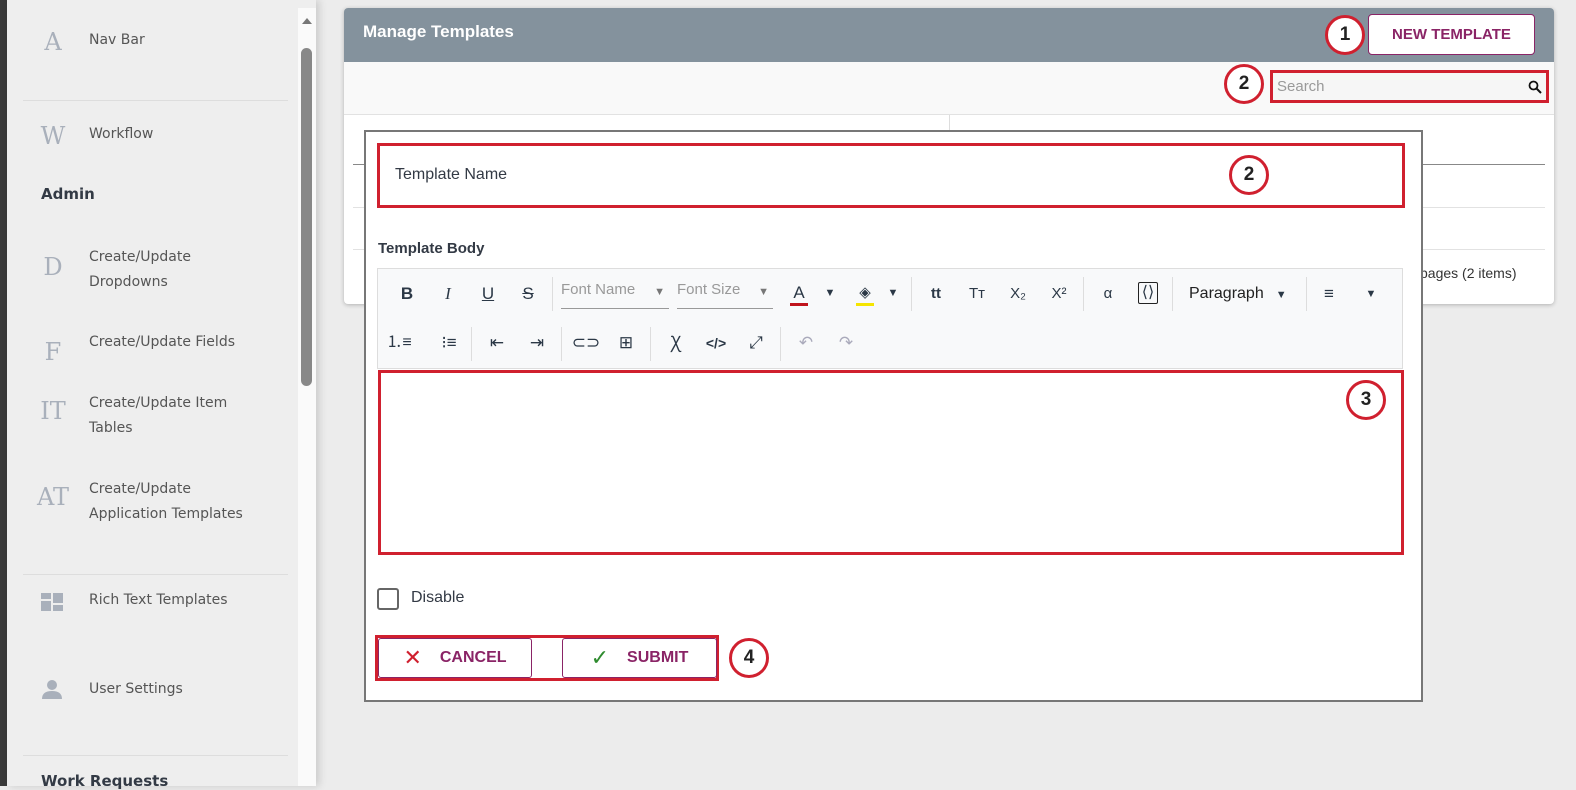 The height and width of the screenshot is (790, 1576). What do you see at coordinates (1468, 273) in the screenshot?
I see `pager-info: pages (2 items)` at bounding box center [1468, 273].